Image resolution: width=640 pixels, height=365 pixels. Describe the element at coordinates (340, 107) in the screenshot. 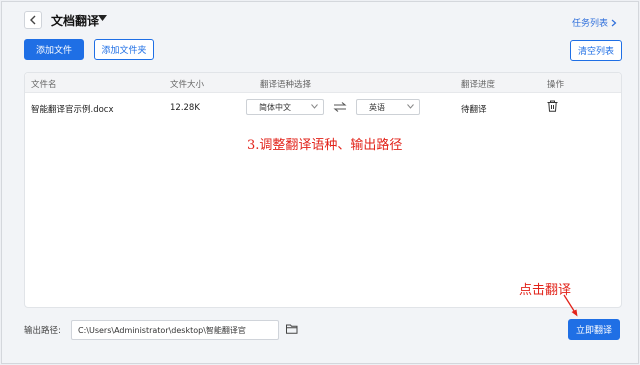

I see `swap-icon` at that location.